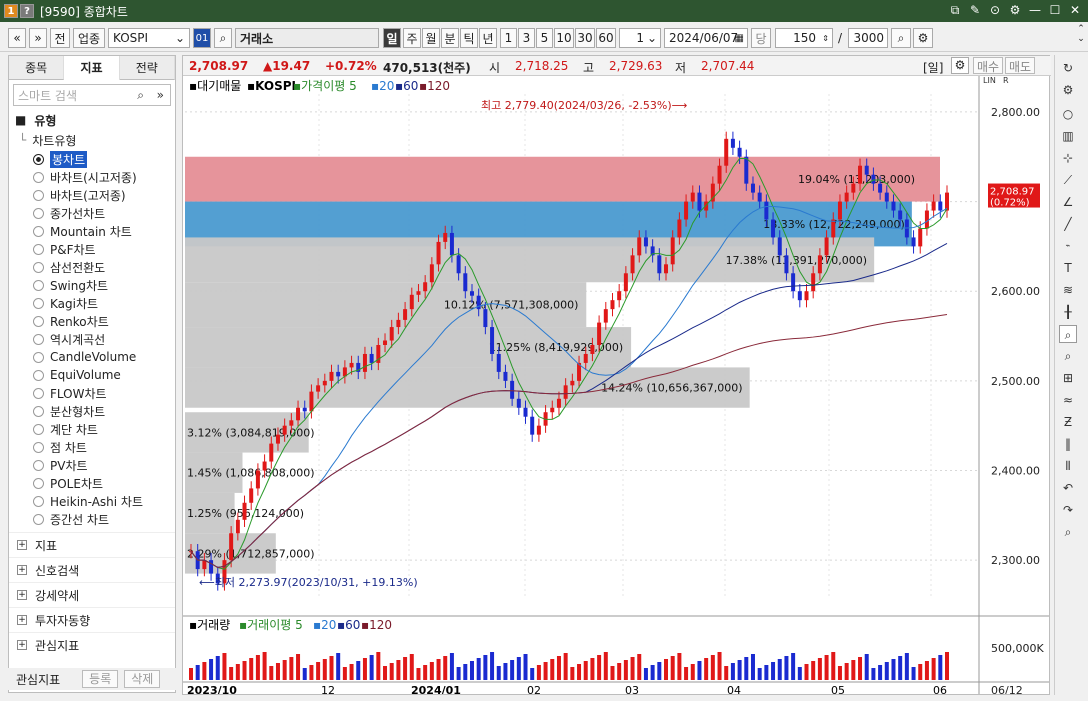  I want to click on nav-prev-button: «, so click(17, 38).